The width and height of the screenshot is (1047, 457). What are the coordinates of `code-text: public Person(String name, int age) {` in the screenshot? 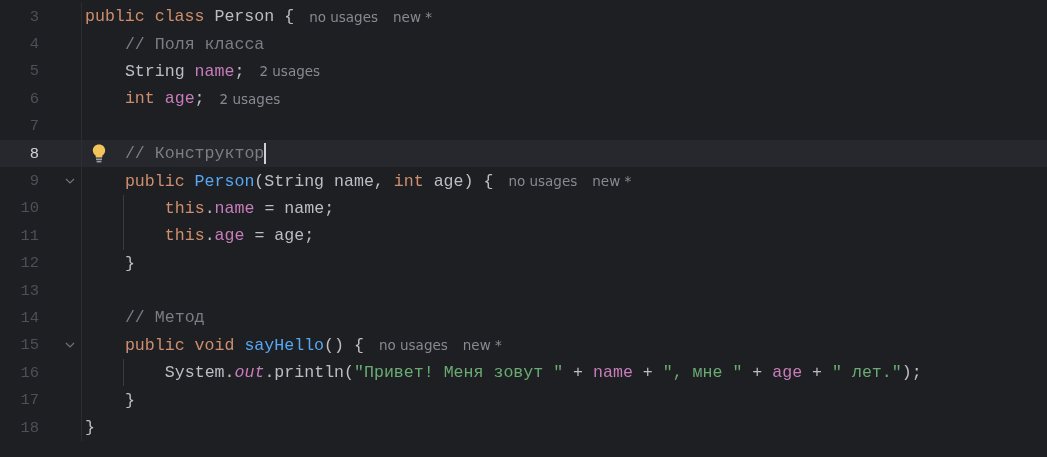 It's located at (309, 181).